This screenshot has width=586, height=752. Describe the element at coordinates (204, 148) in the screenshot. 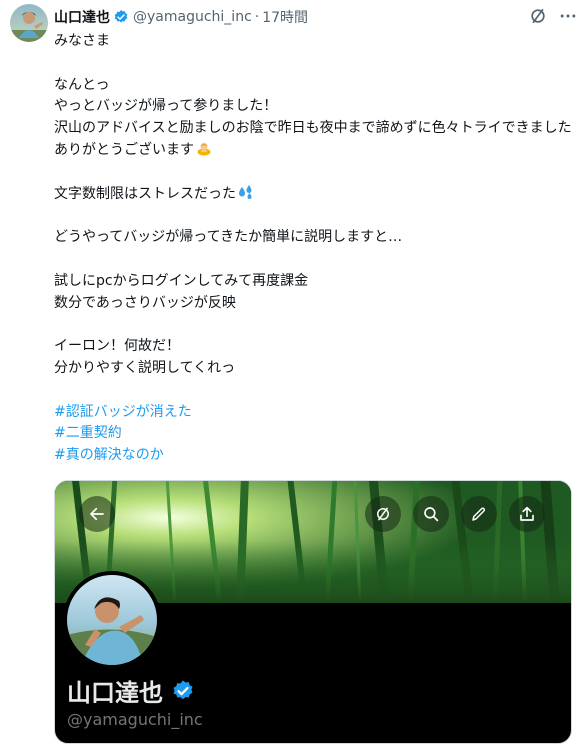

I see `bowing-person-emoji` at that location.